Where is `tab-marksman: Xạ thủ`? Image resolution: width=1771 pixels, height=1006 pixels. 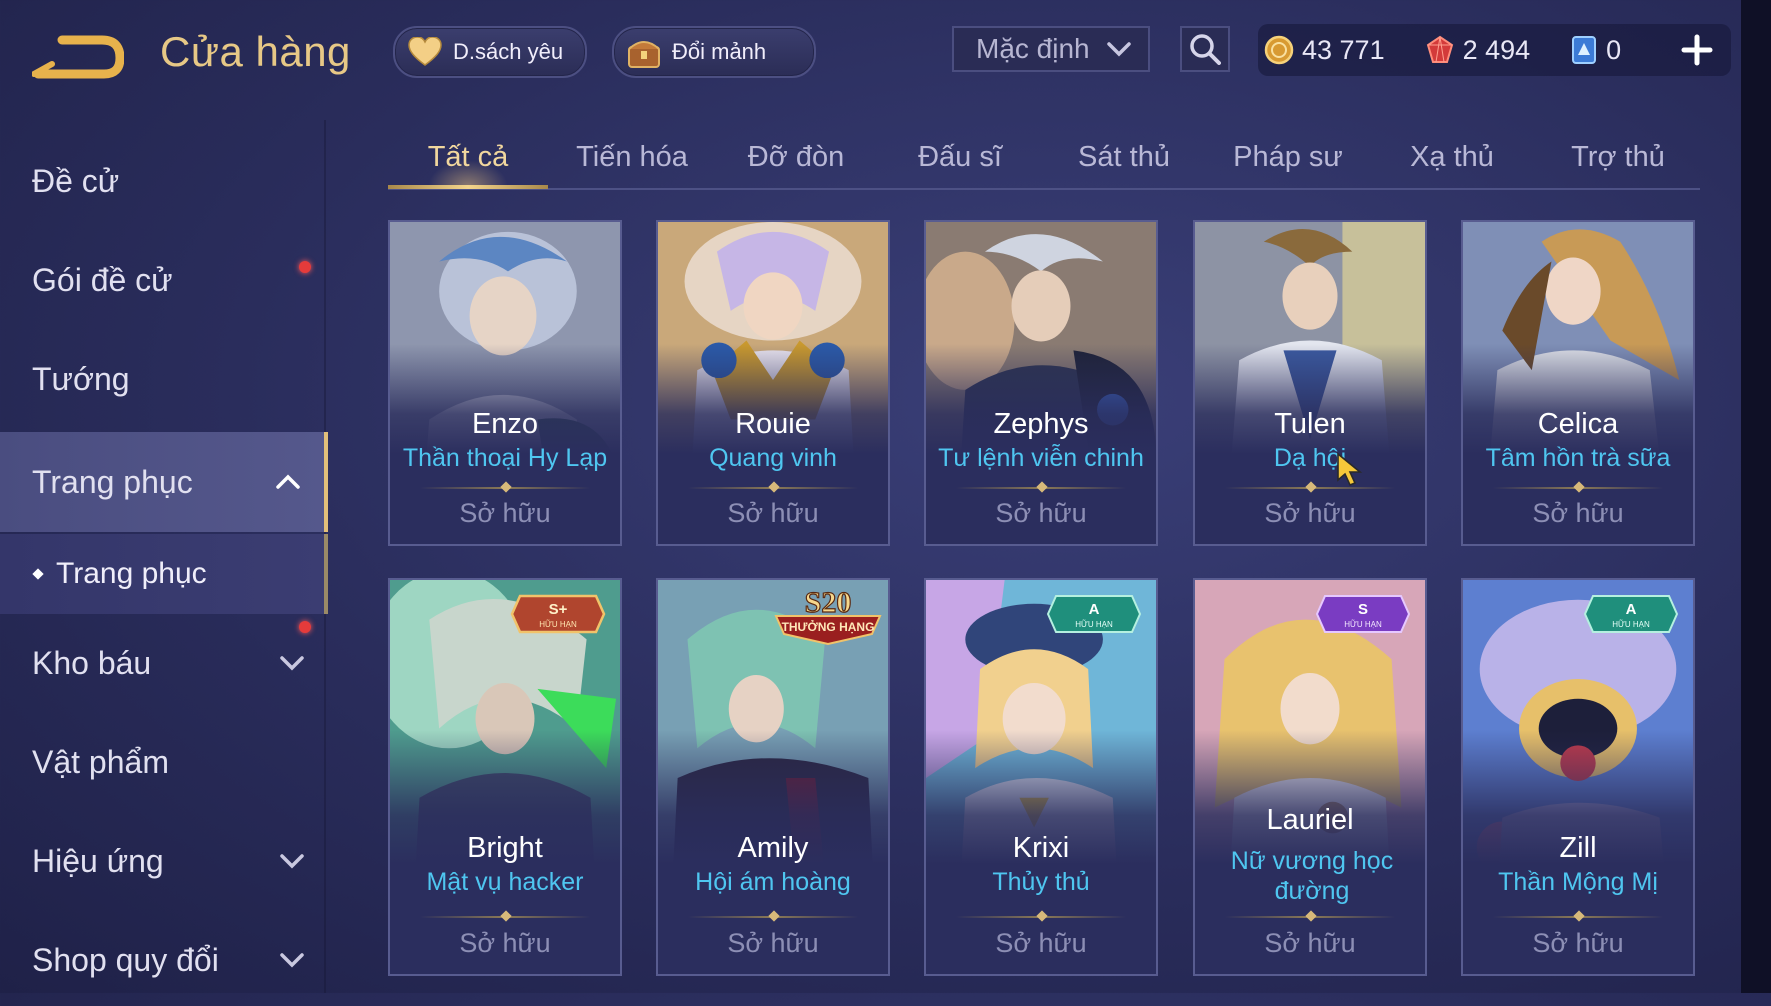 tab-marksman: Xạ thủ is located at coordinates (1452, 157).